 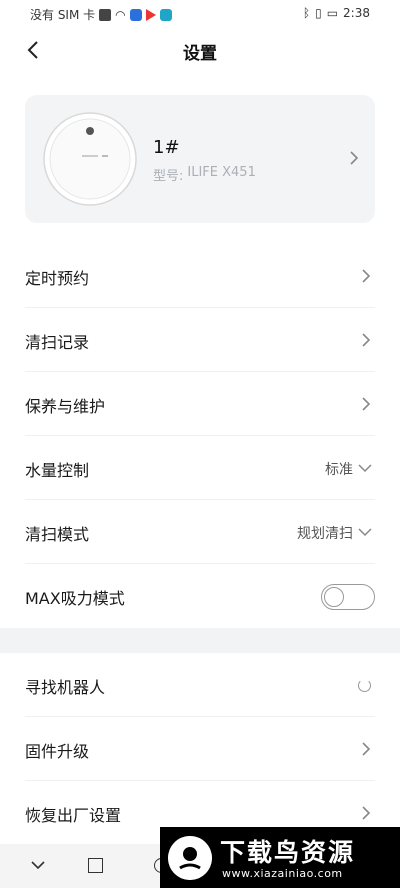 What do you see at coordinates (57, 342) in the screenshot?
I see `row-label: 清扫记录` at bounding box center [57, 342].